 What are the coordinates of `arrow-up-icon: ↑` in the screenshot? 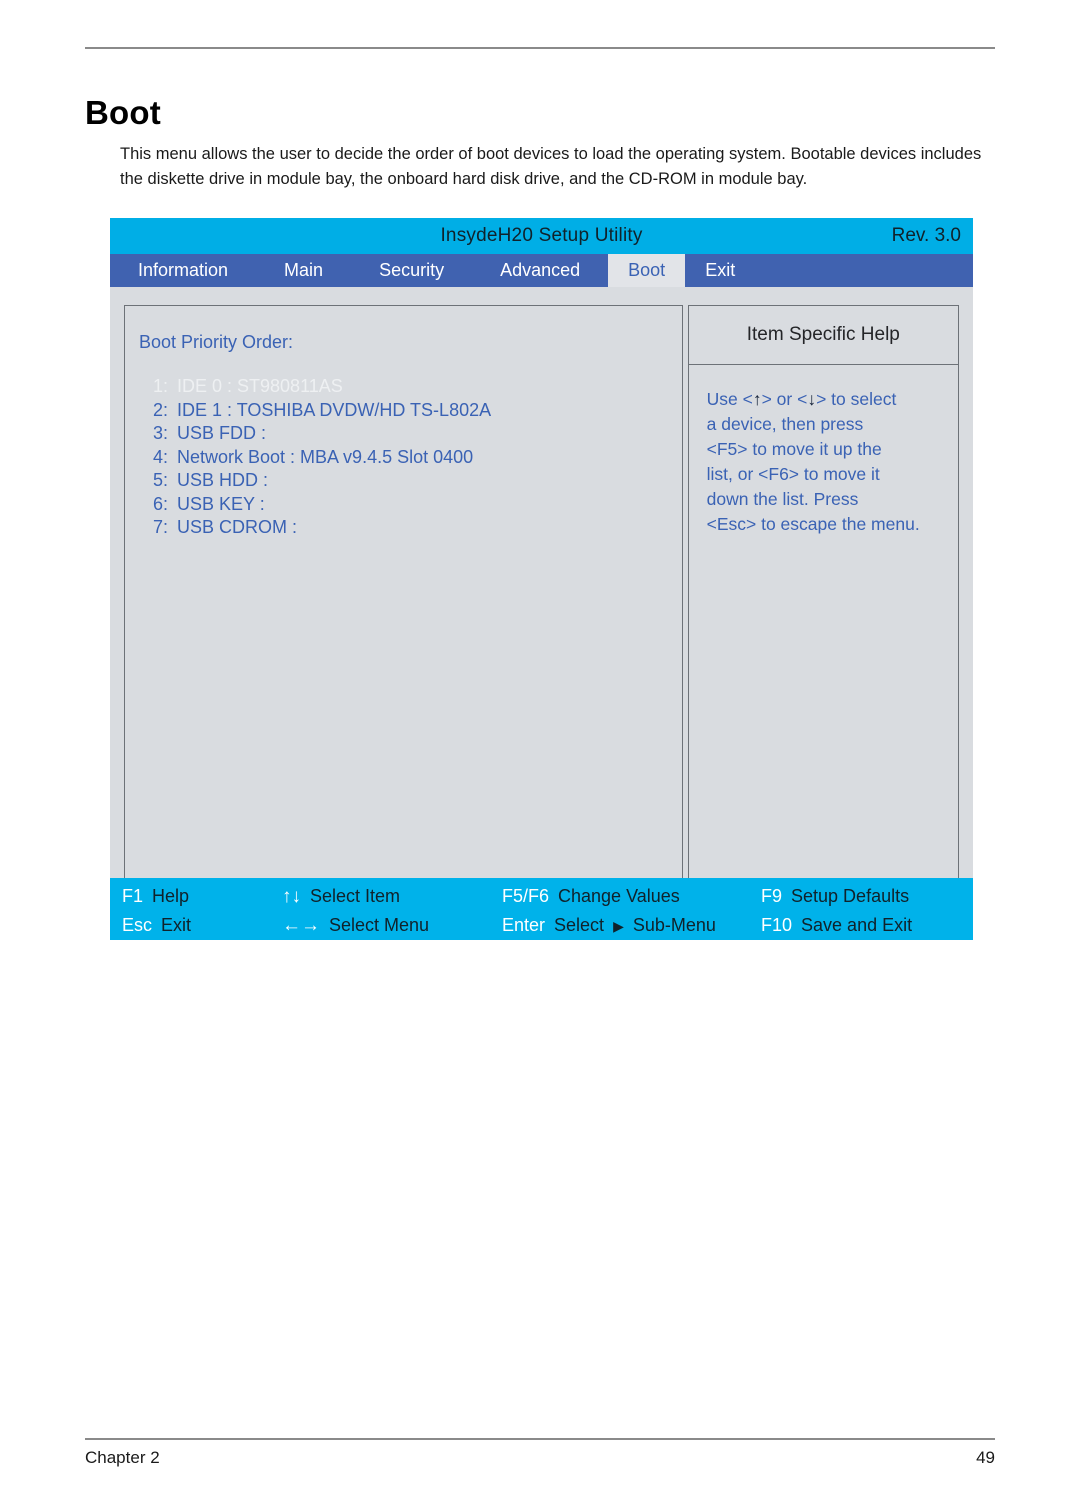 It's located at (757, 399).